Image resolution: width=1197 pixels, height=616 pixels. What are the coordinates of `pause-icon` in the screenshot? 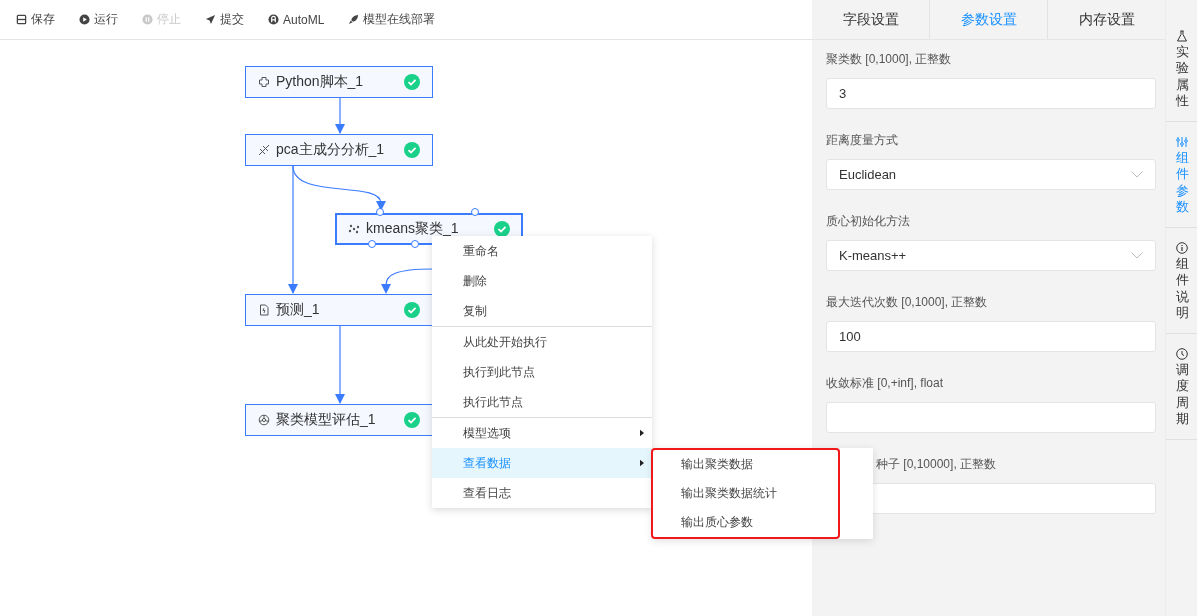 It's located at (147, 19).